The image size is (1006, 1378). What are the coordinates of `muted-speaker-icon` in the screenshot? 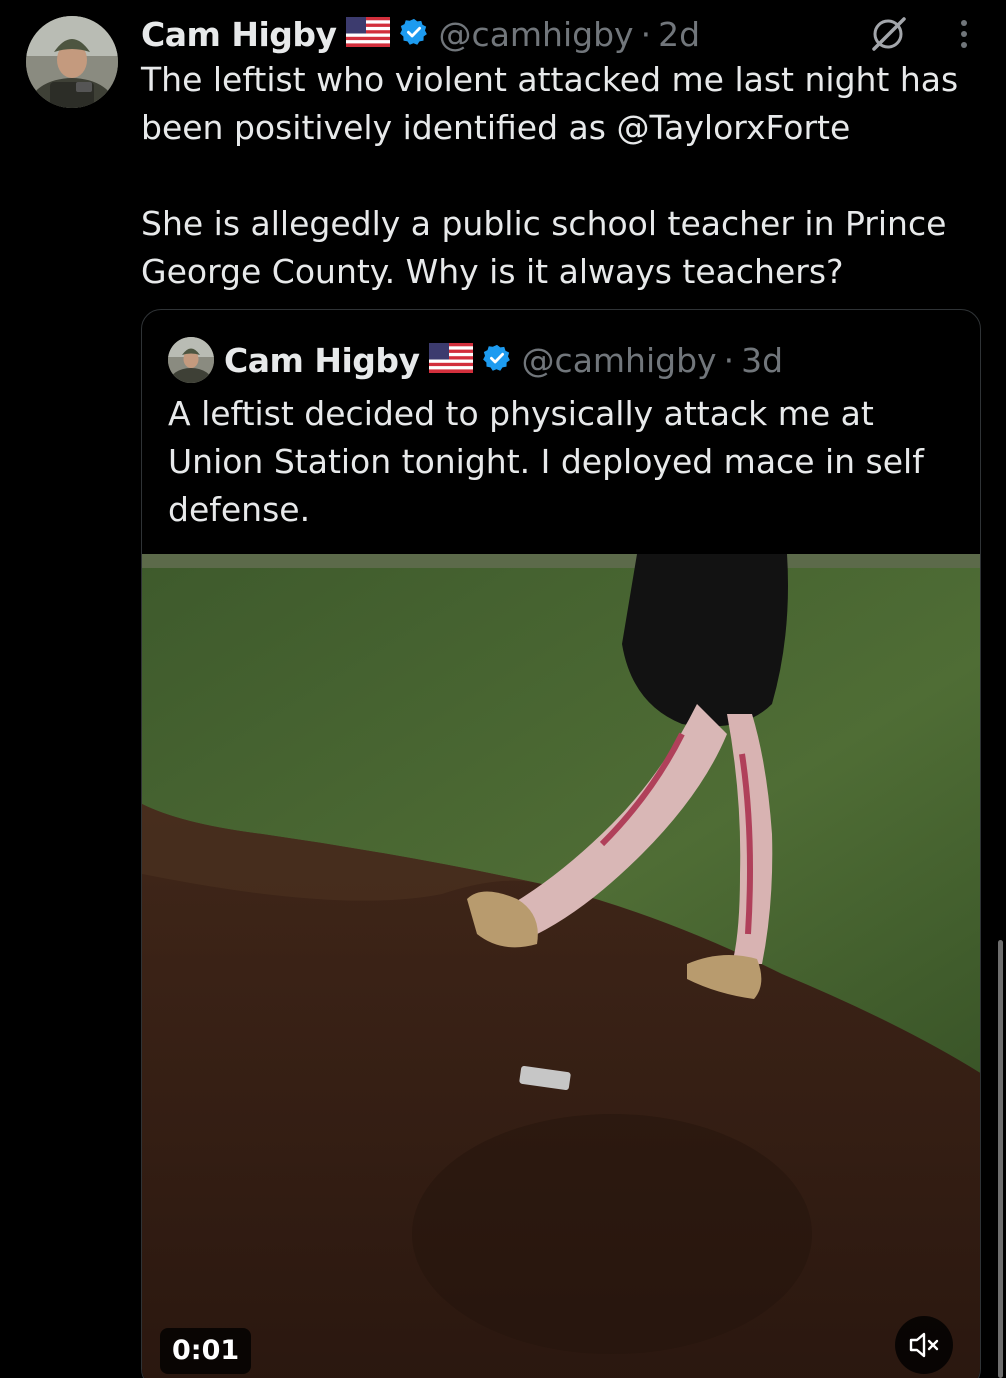 It's located at (924, 1345).